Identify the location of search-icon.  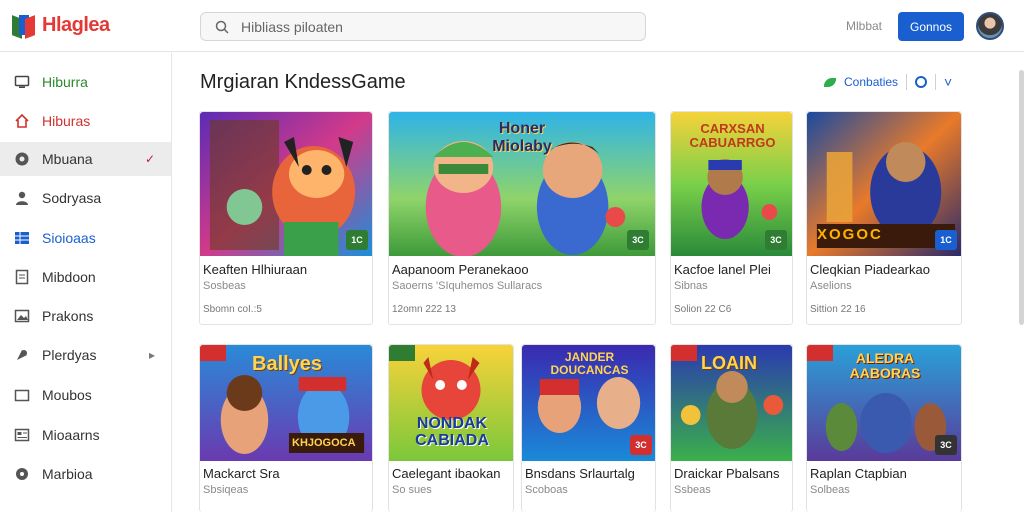
(222, 27).